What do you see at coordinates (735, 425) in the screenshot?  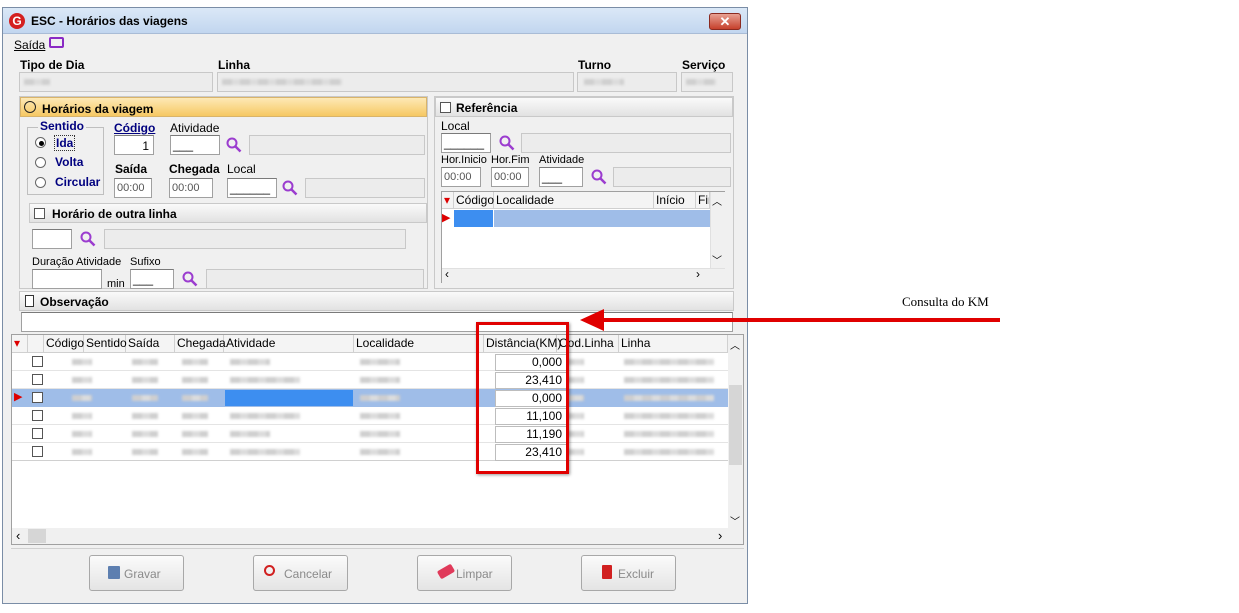 I see `vscroll-thumb` at bounding box center [735, 425].